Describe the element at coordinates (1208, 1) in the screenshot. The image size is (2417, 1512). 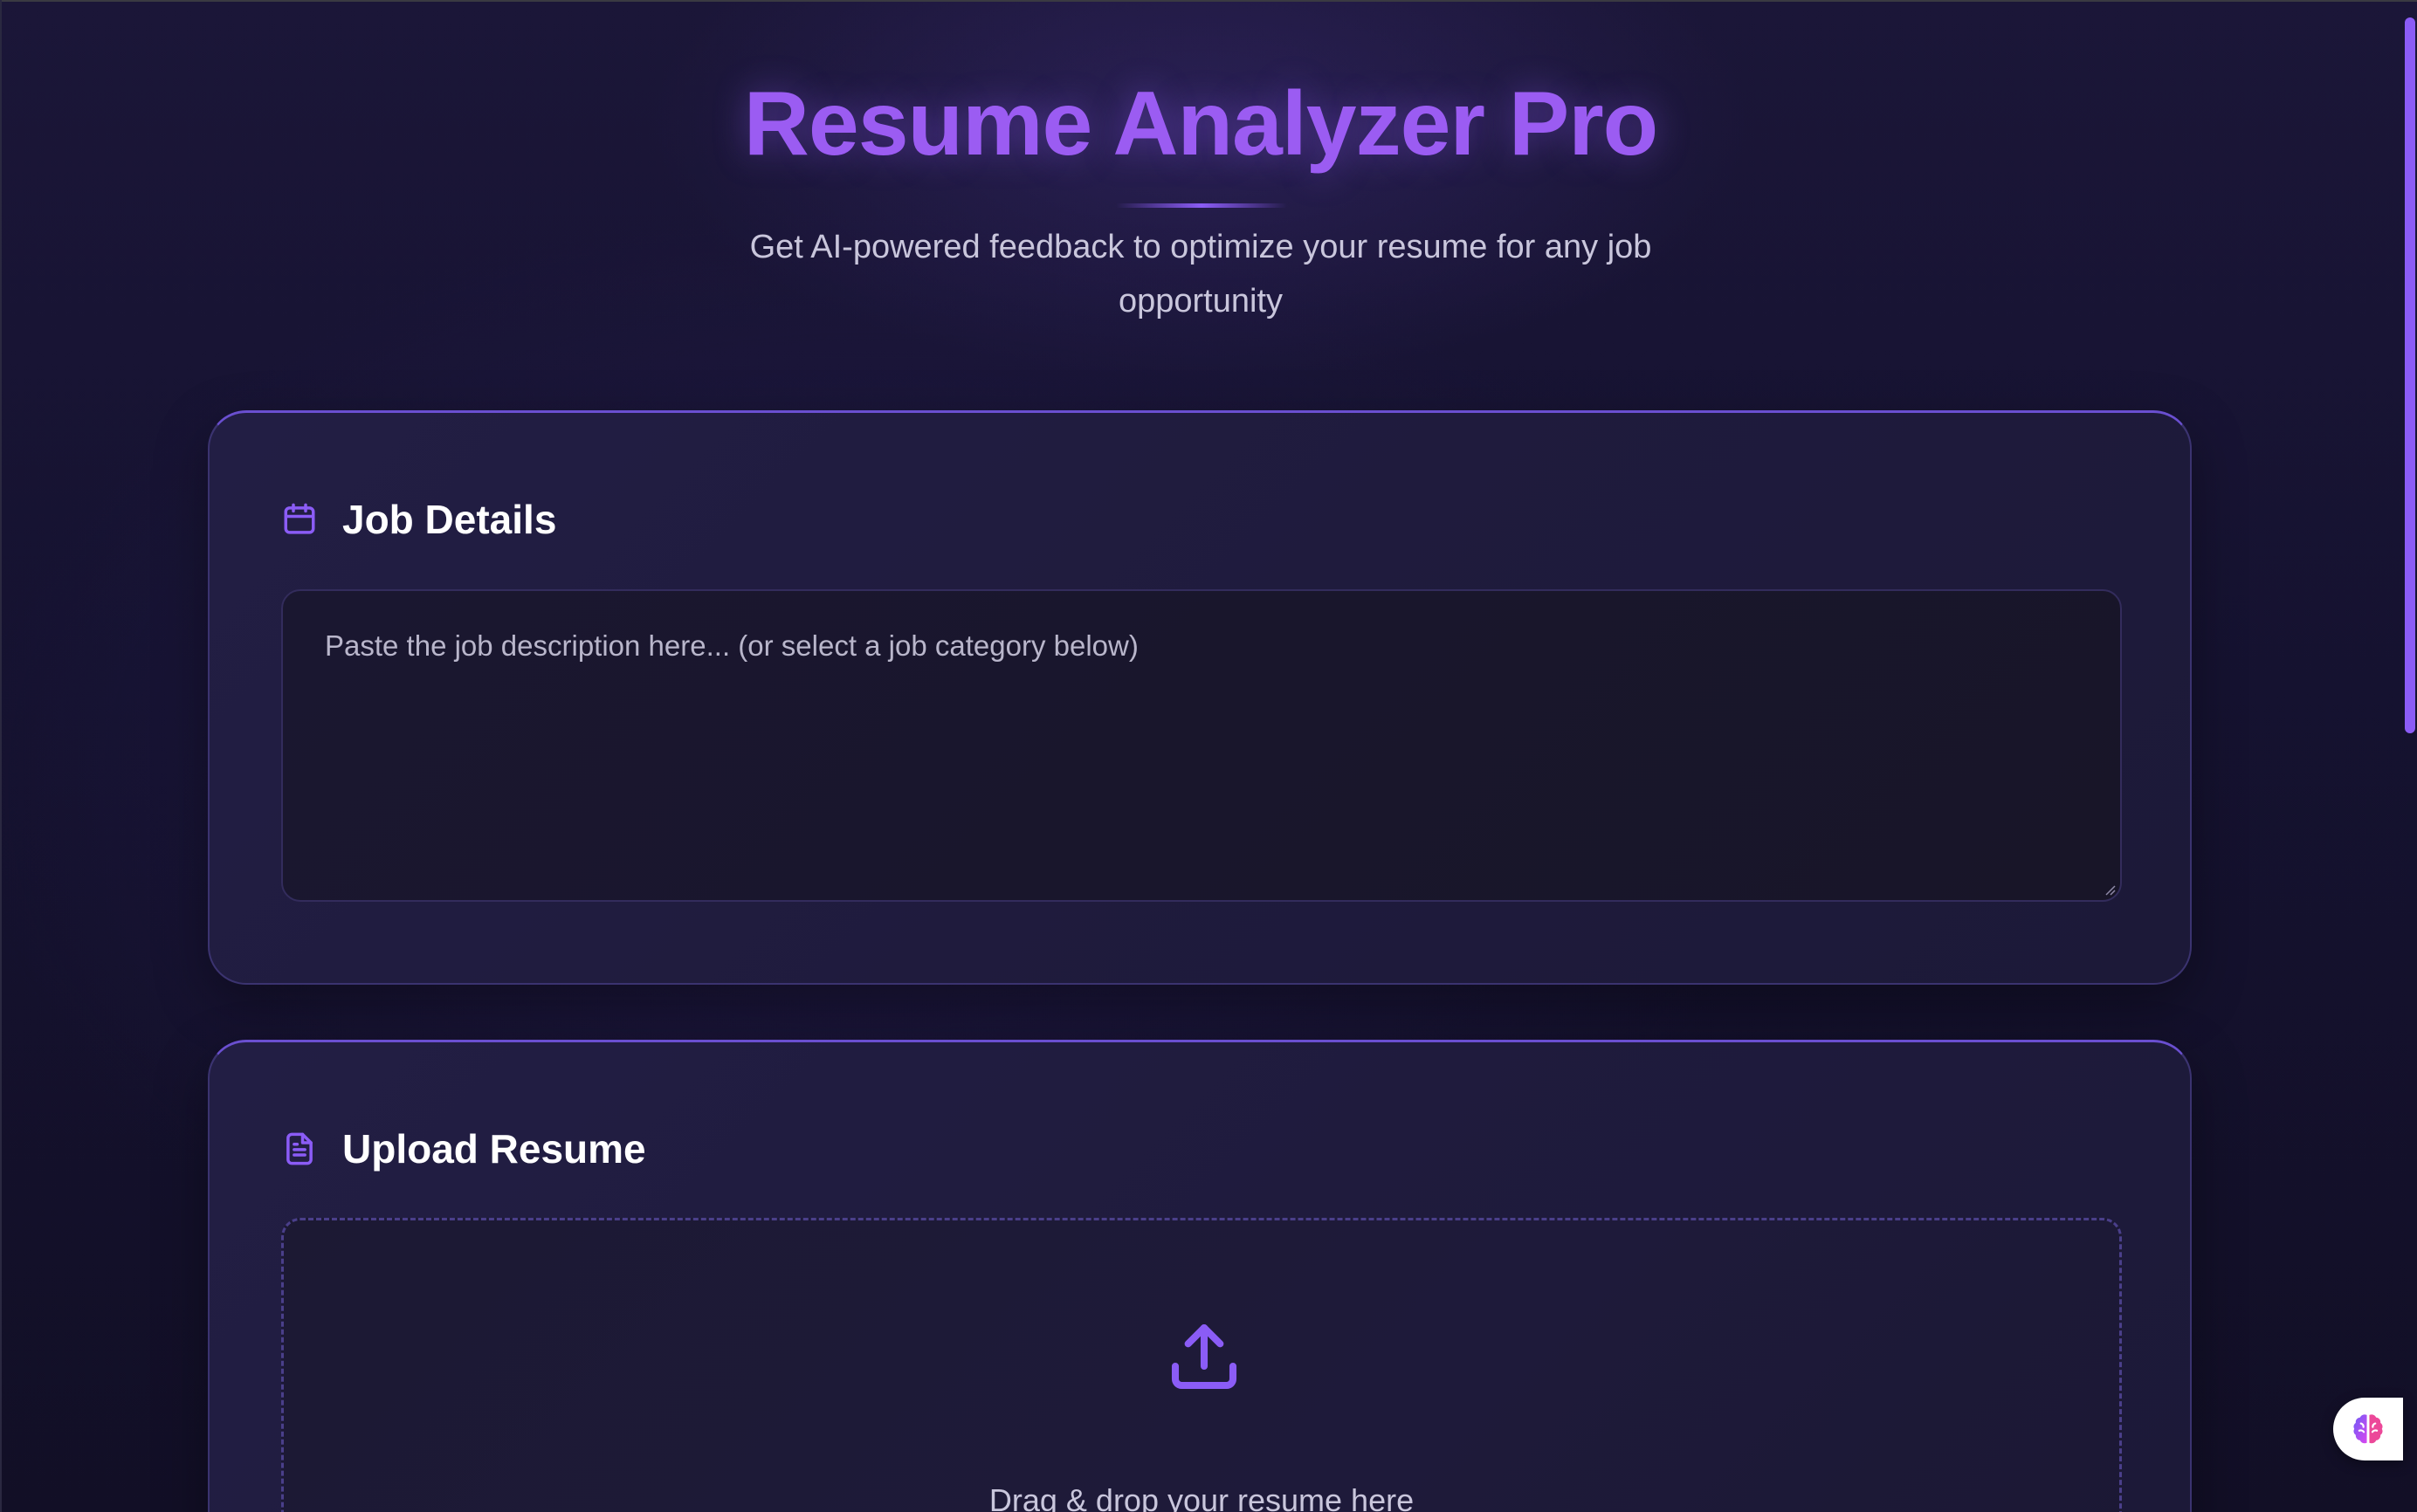
I see `window-top-border` at that location.